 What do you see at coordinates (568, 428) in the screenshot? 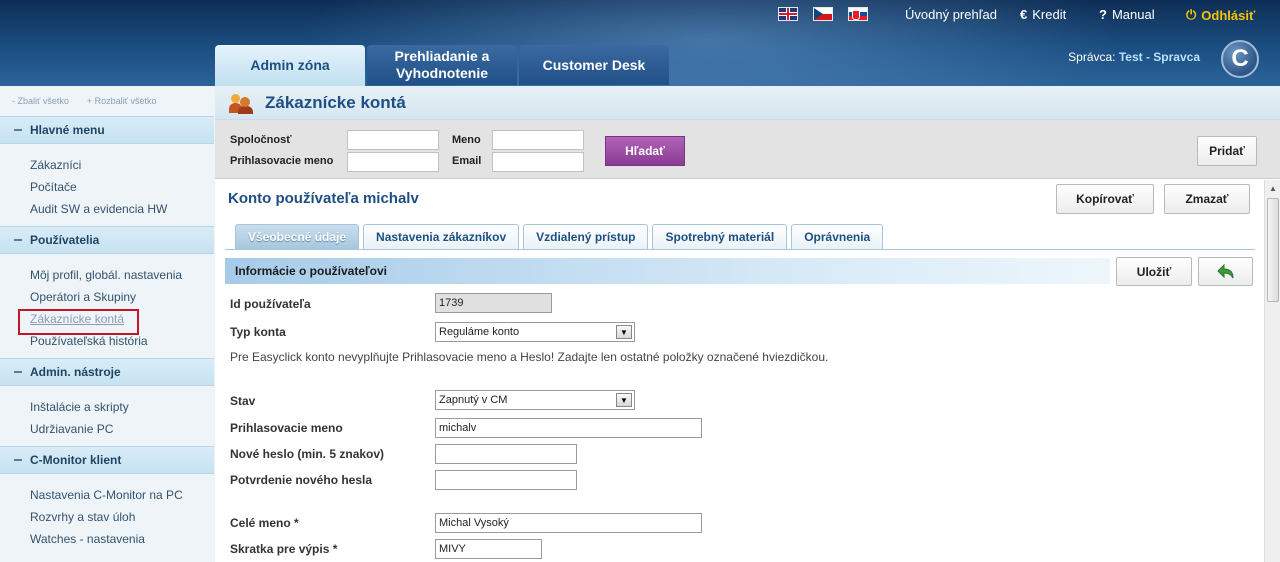
I see `login-input: michalv` at bounding box center [568, 428].